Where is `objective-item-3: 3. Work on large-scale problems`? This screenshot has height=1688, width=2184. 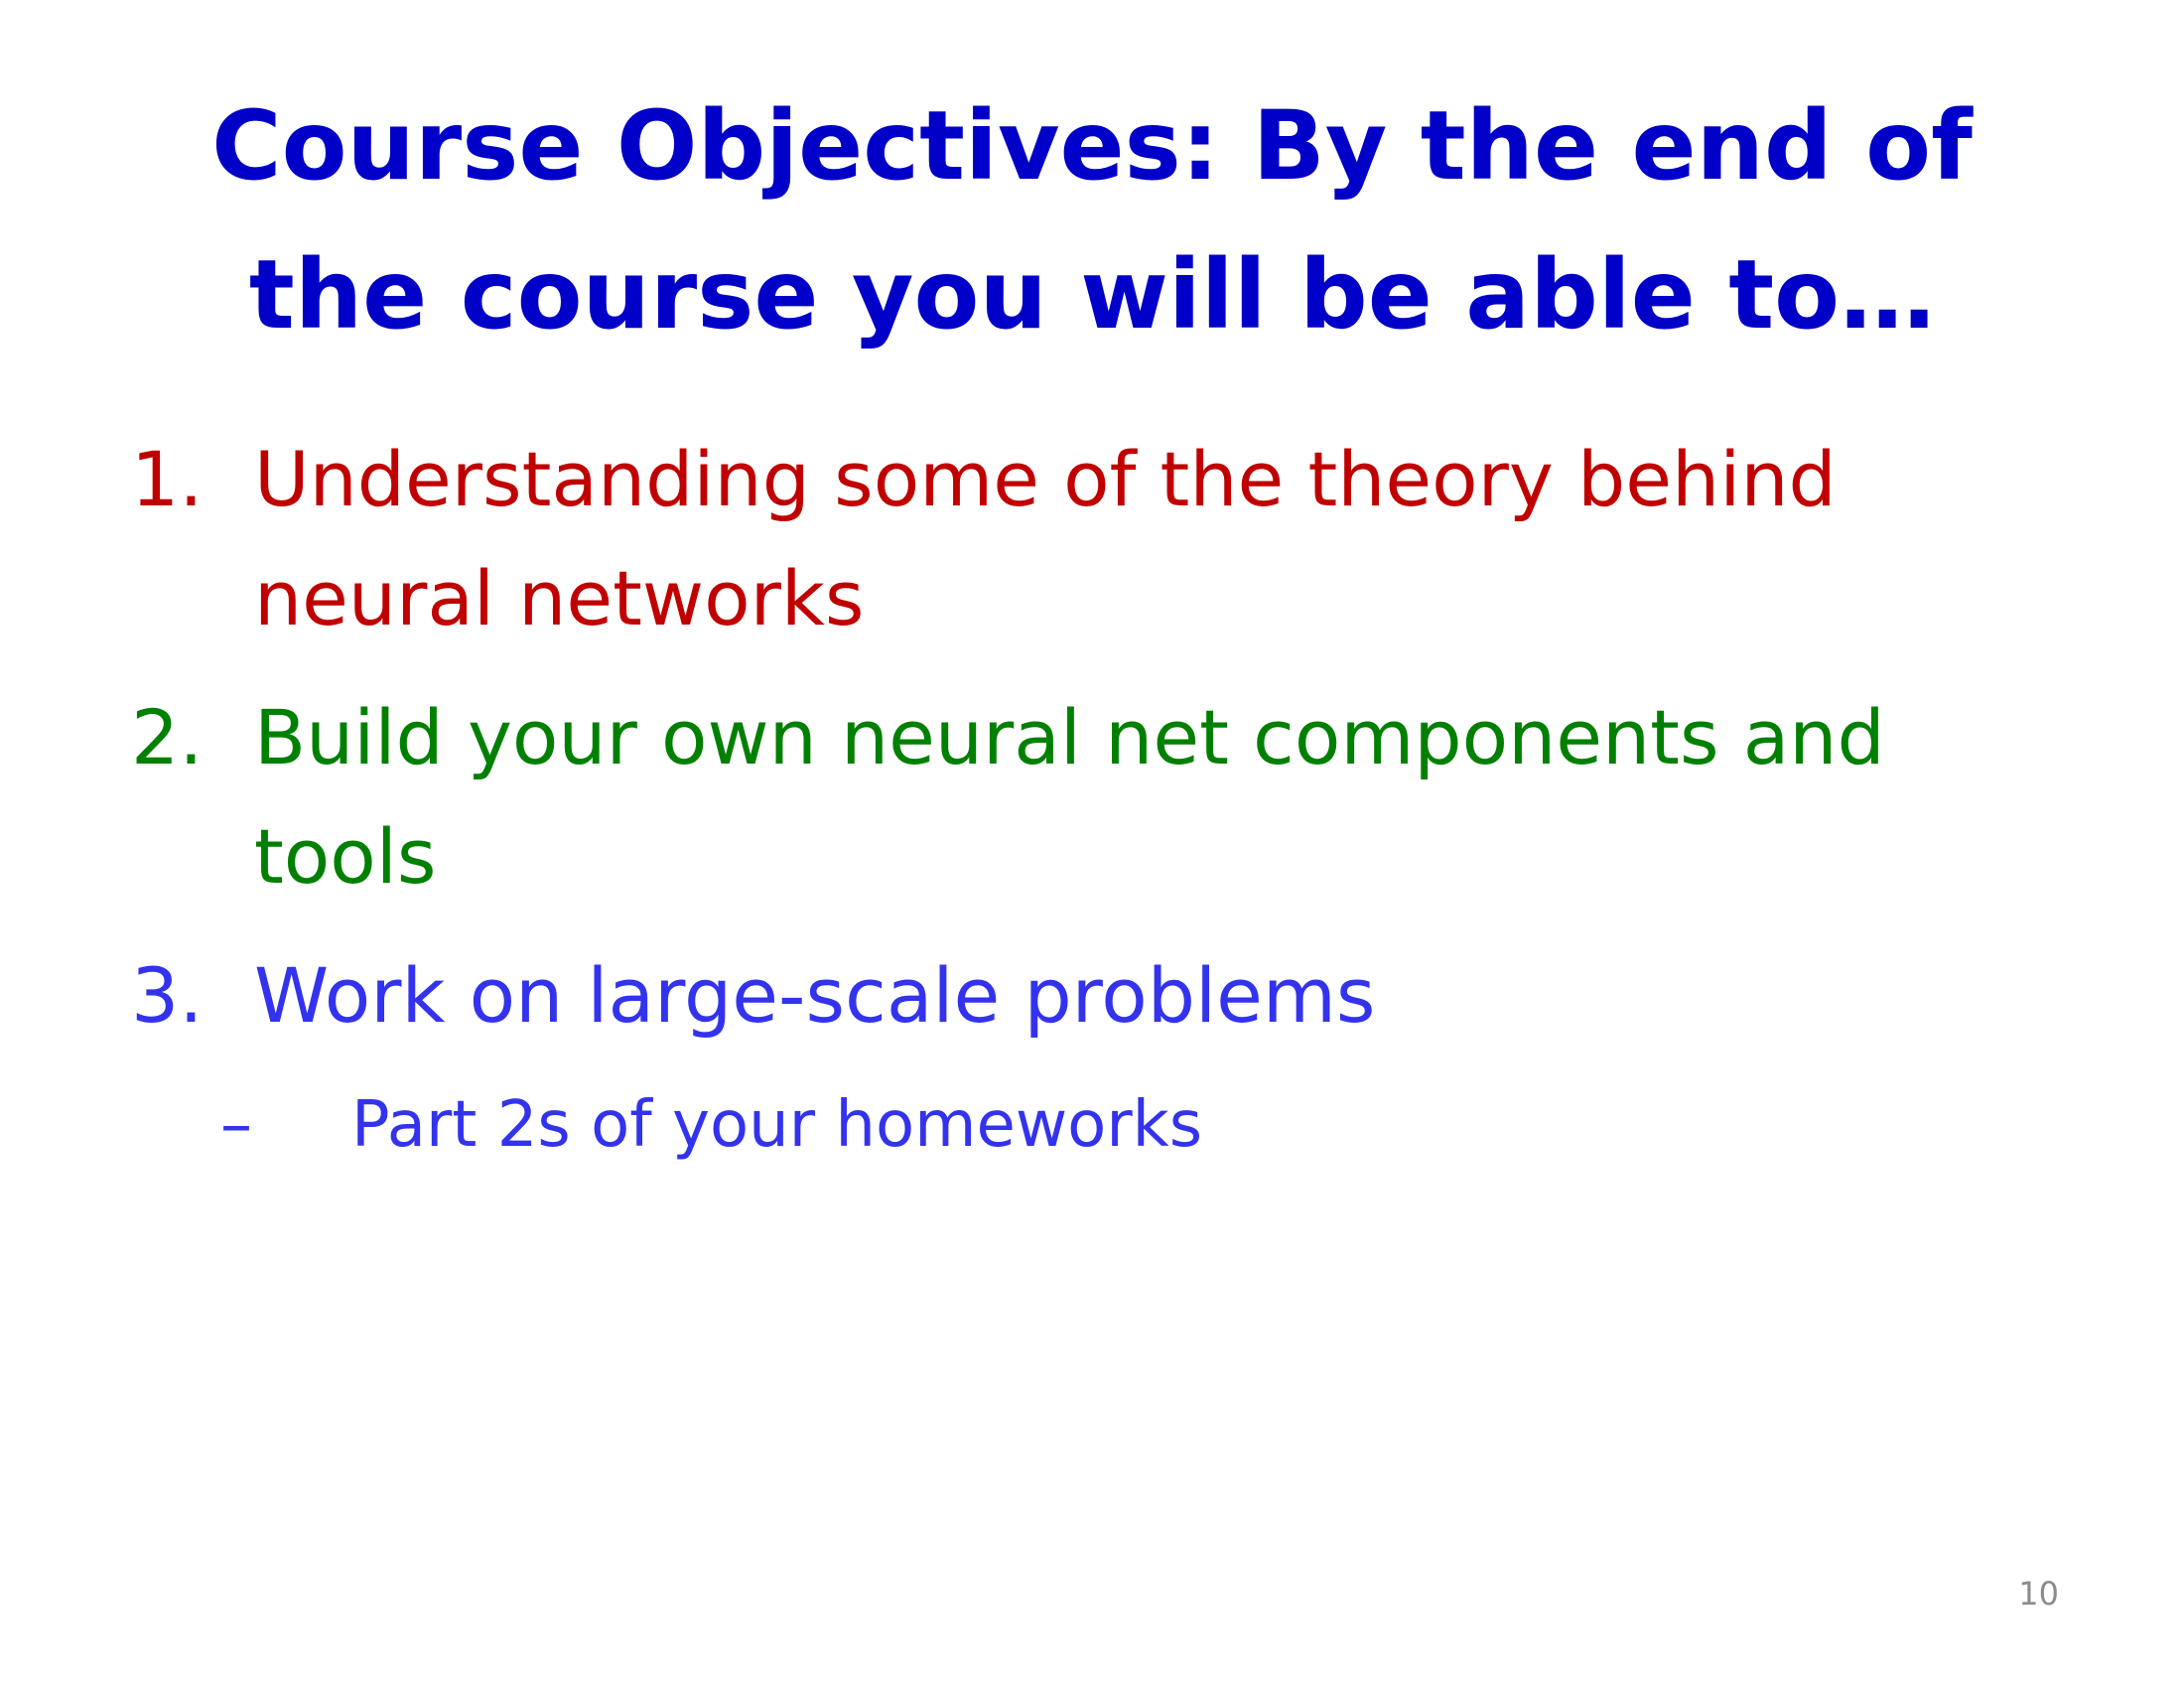 objective-item-3: 3. Work on large-scale problems is located at coordinates (1074, 995).